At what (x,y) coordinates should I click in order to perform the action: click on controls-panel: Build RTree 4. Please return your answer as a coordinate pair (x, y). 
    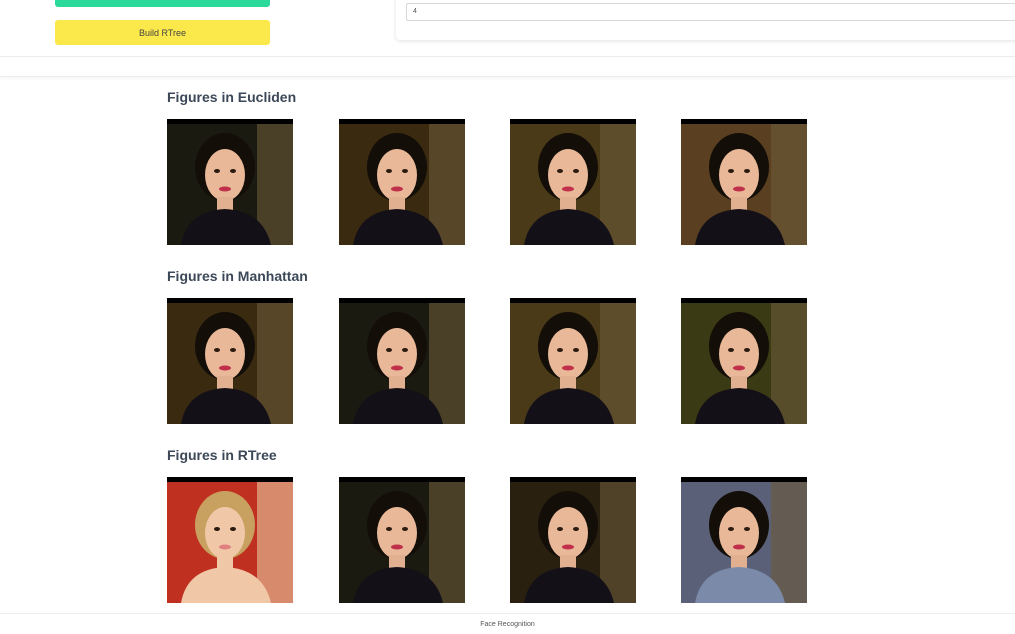
    Looking at the image, I should click on (507, 28).